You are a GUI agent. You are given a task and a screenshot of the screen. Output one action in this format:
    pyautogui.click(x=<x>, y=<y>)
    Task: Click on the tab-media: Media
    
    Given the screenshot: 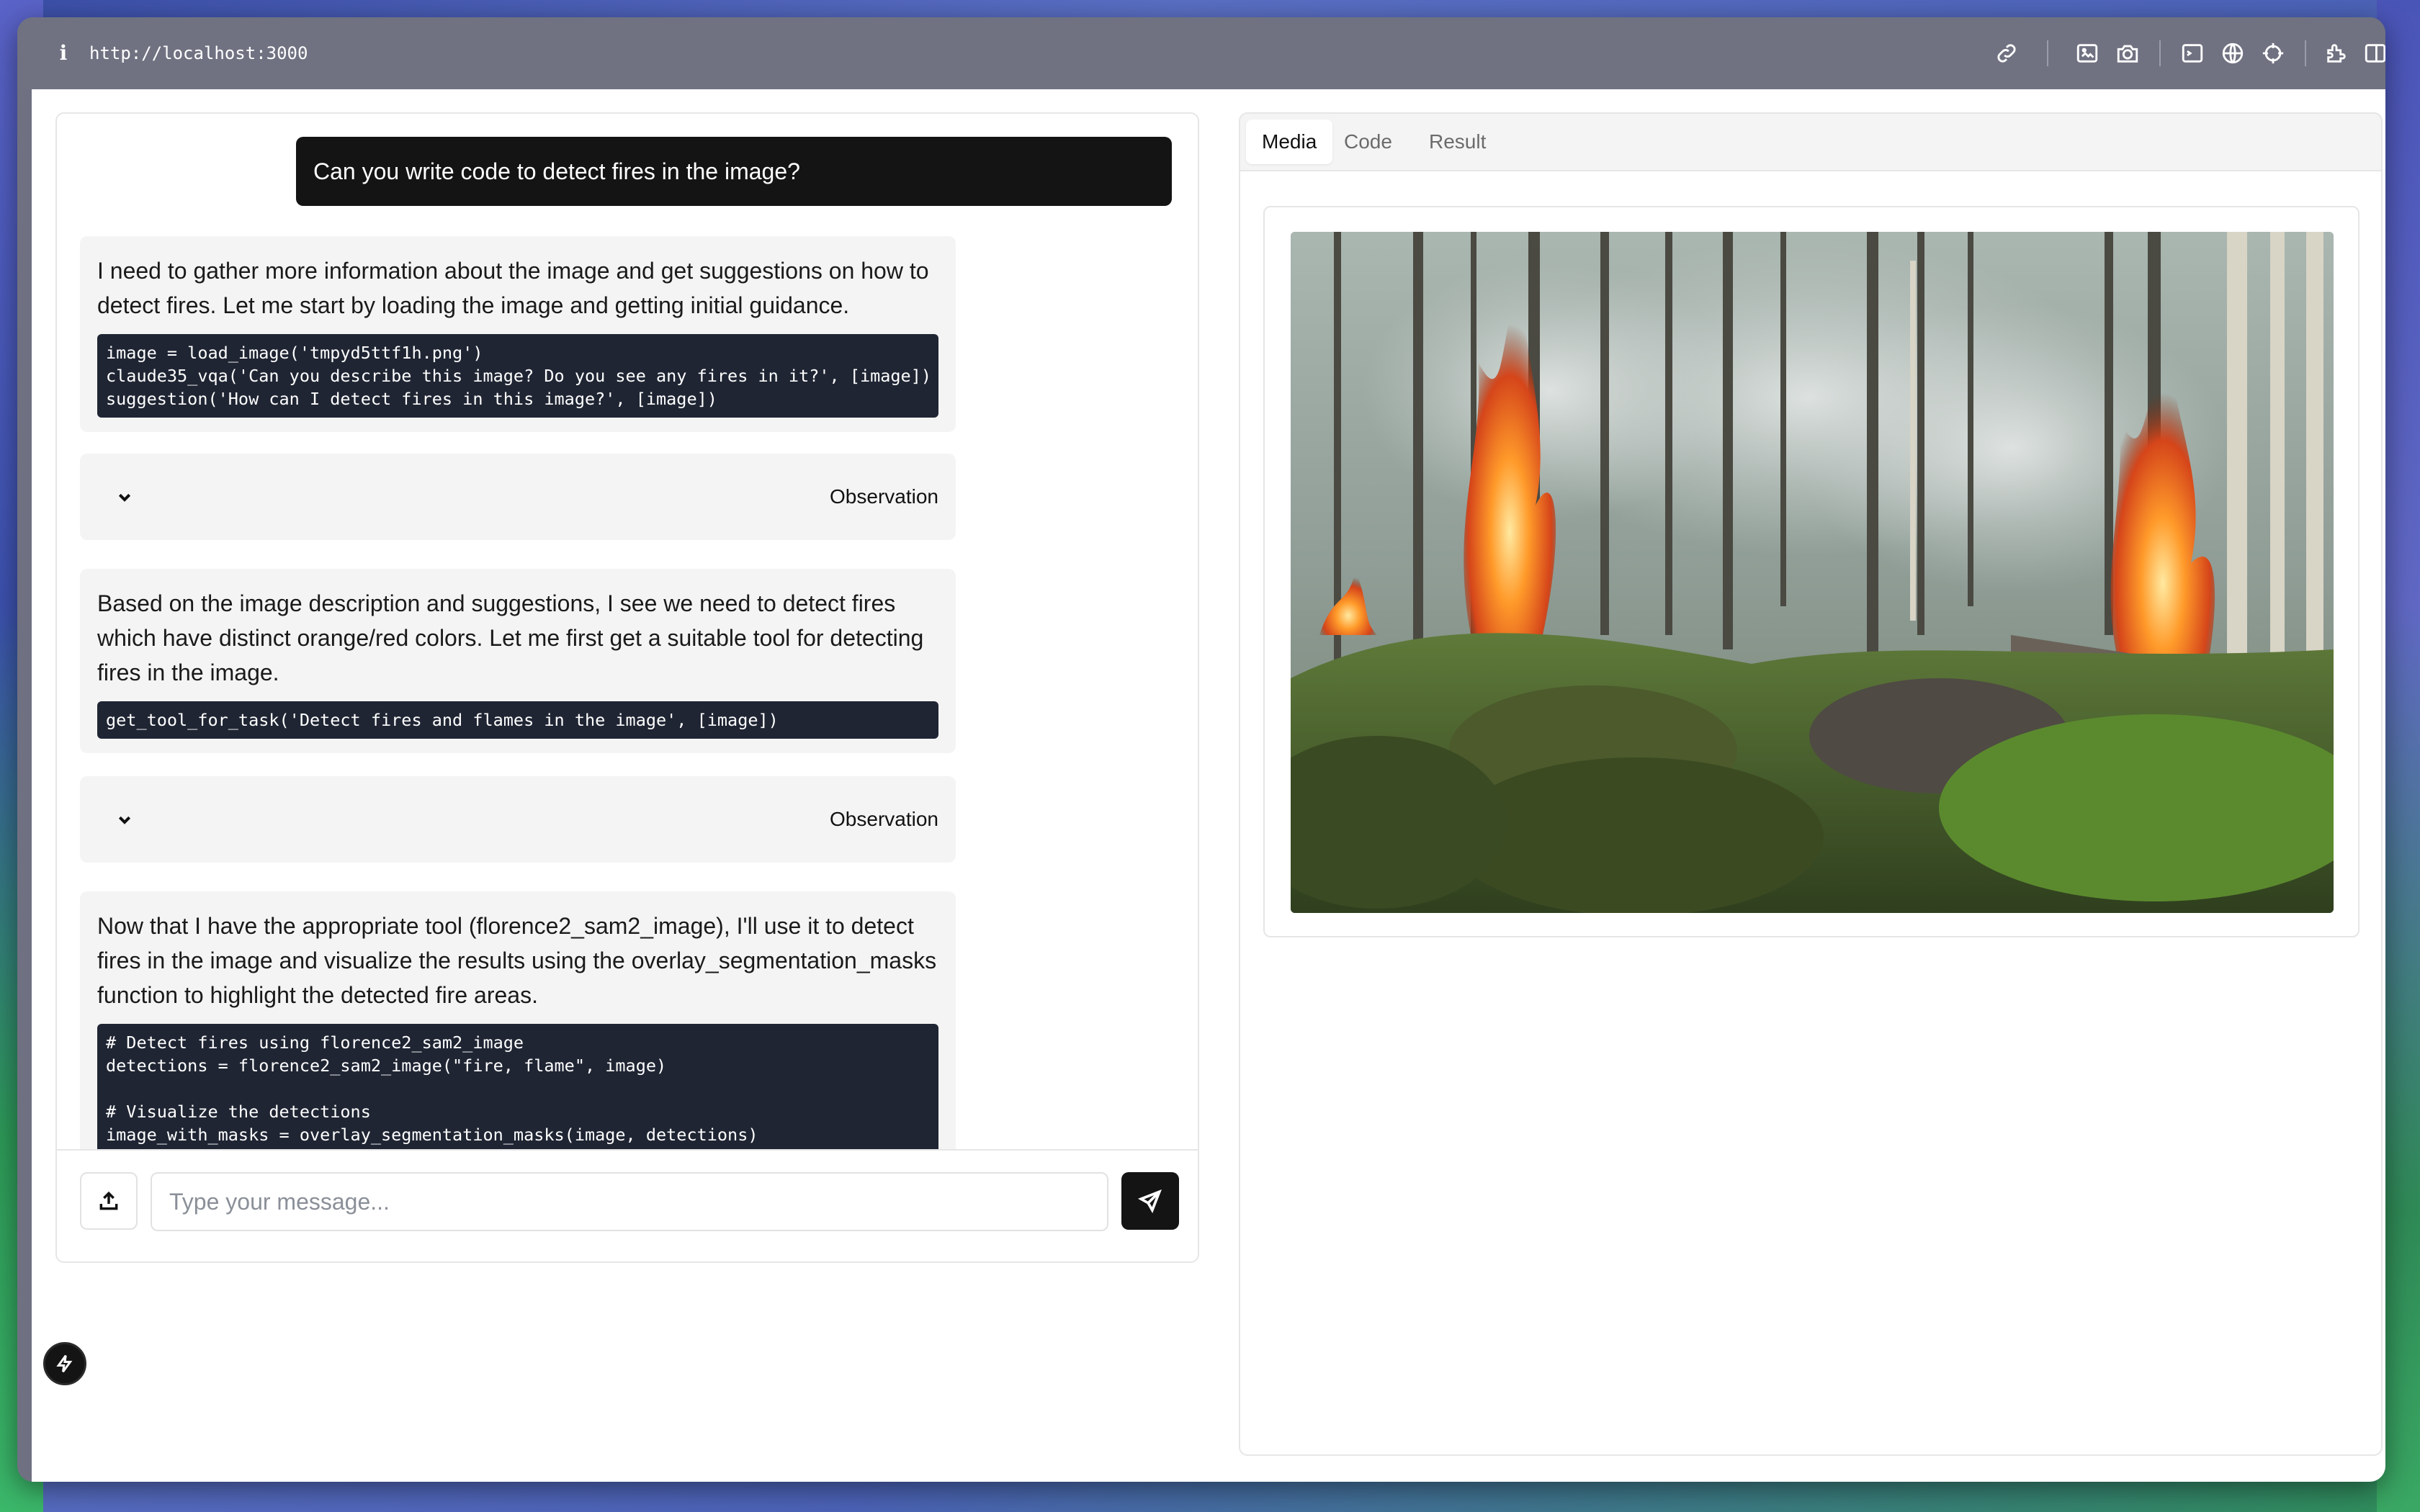 What is the action you would take?
    pyautogui.click(x=1289, y=142)
    